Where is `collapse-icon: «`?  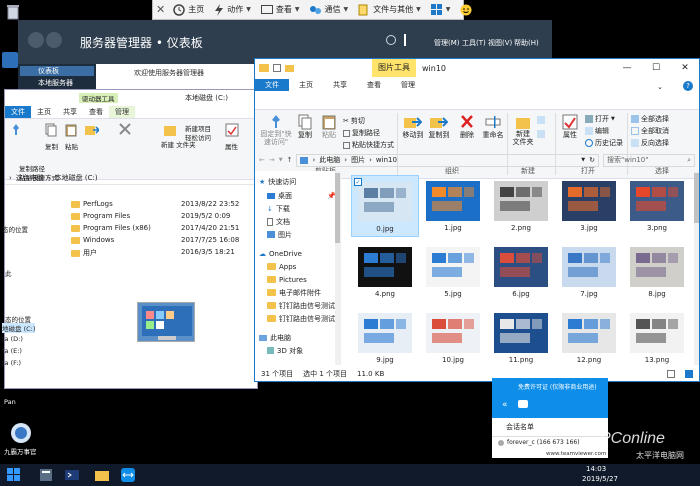
collapse-icon: « is located at coordinates (505, 405).